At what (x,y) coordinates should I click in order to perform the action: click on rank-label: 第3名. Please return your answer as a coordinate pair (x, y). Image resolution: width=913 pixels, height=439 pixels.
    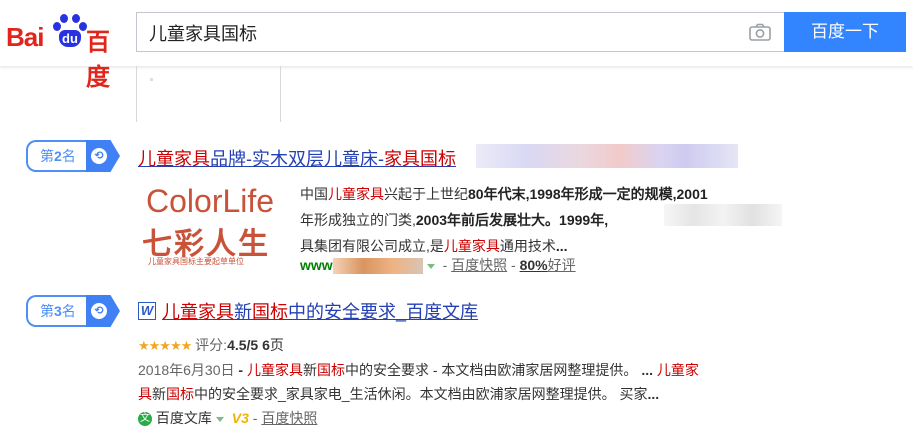
    Looking at the image, I should click on (57, 311).